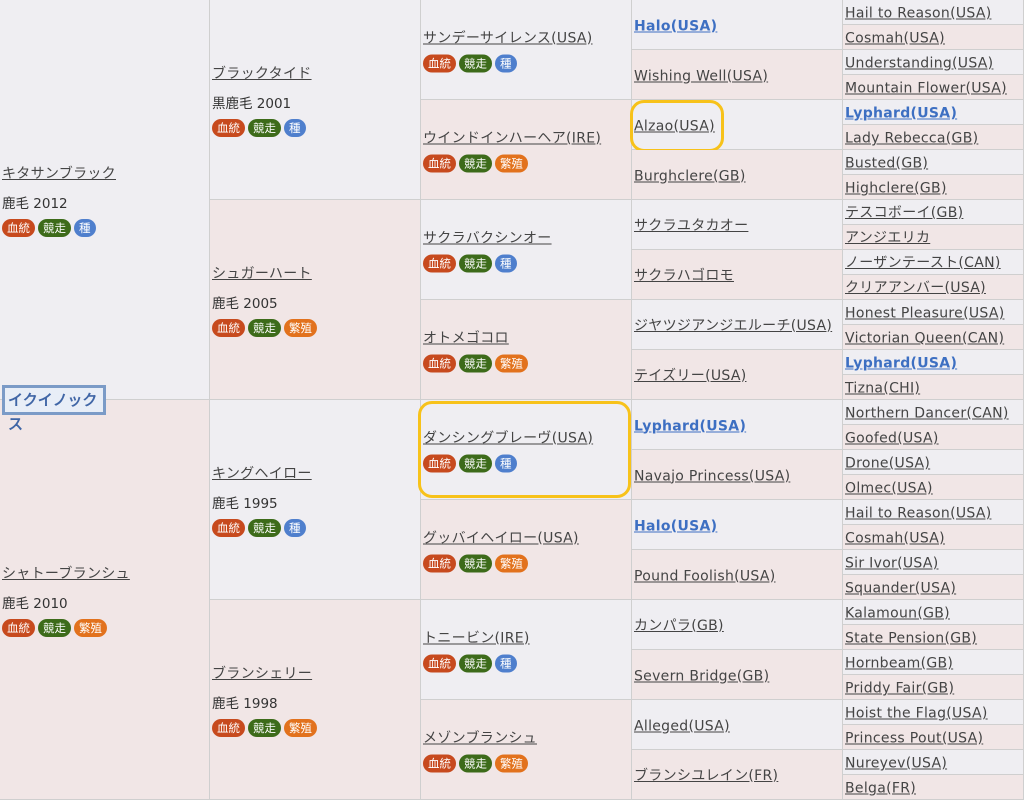 This screenshot has width=1024, height=800. What do you see at coordinates (916, 714) in the screenshot?
I see `horse-name-link: Hoist the Flag(USA)` at bounding box center [916, 714].